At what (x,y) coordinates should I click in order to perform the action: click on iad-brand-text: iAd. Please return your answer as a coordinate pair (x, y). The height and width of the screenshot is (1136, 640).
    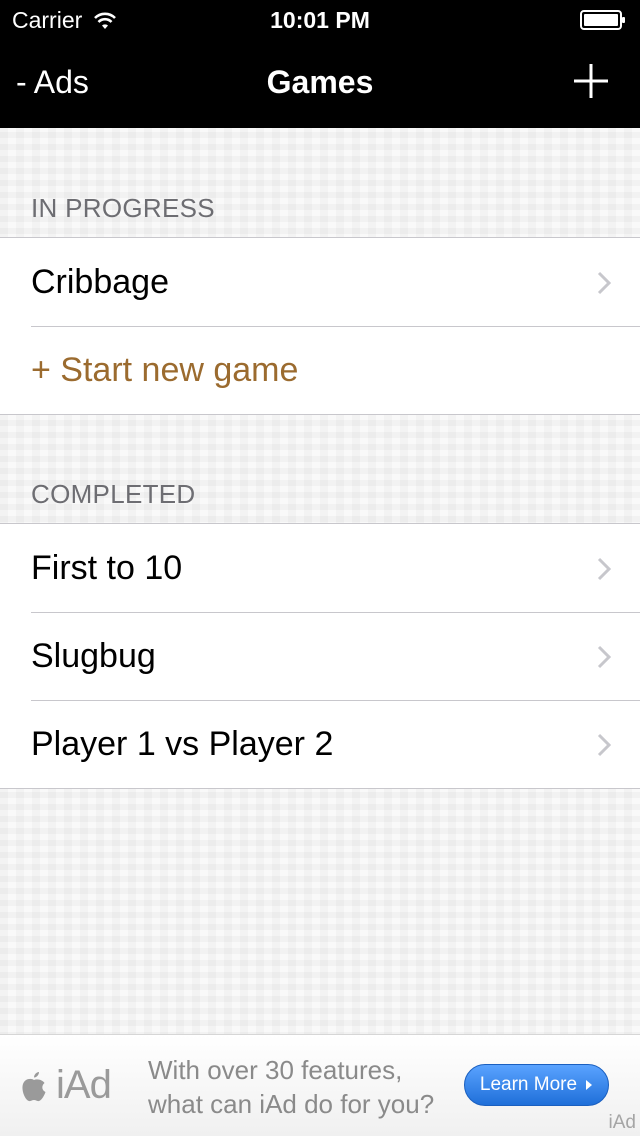
    Looking at the image, I should click on (84, 1085).